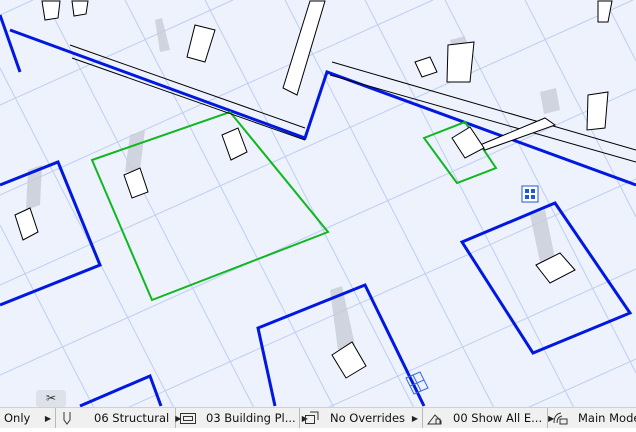 This screenshot has height=432, width=636. I want to click on status-item-label: Main Mode, so click(607, 418).